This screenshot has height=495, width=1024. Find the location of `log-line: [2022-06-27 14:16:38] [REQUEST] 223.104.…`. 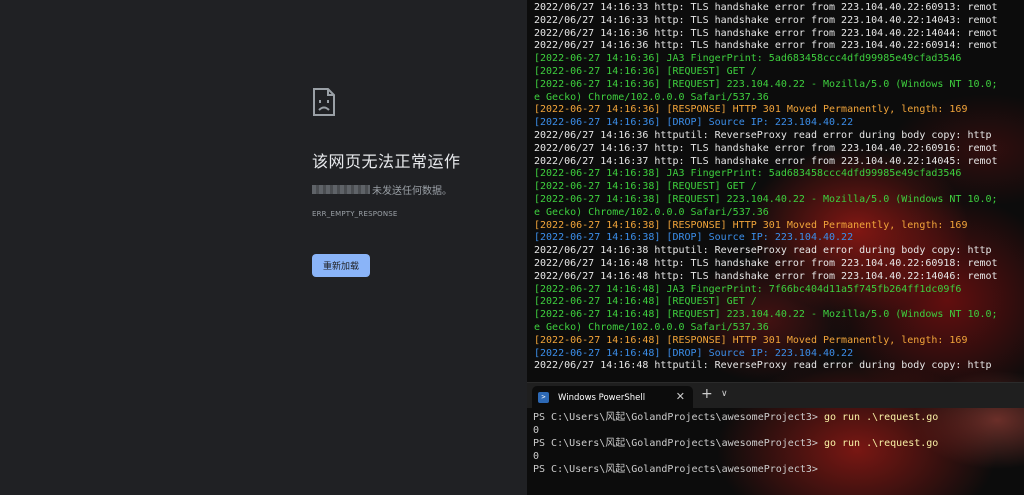

log-line: [2022-06-27 14:16:38] [REQUEST] 223.104.… is located at coordinates (766, 199).